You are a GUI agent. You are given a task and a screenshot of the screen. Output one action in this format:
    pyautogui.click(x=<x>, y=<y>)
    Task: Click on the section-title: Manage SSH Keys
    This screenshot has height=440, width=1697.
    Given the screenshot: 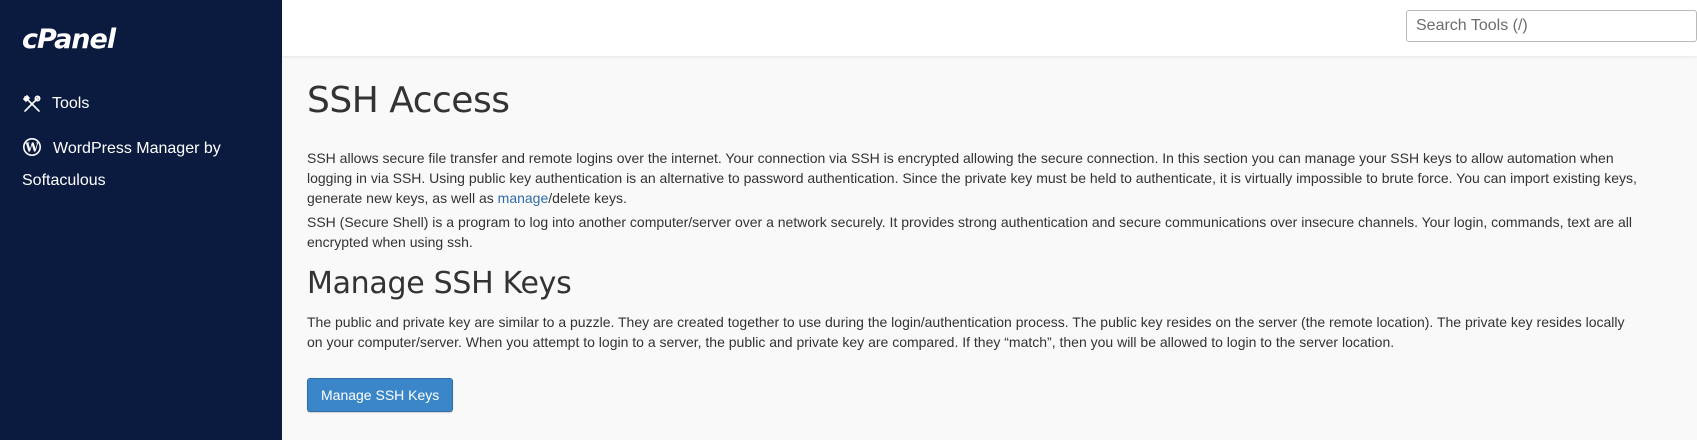 What is the action you would take?
    pyautogui.click(x=439, y=283)
    